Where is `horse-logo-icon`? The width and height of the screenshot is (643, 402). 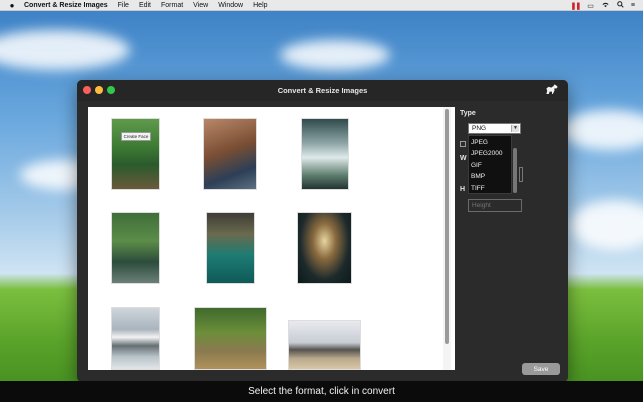
horse-logo-icon is located at coordinates (552, 89).